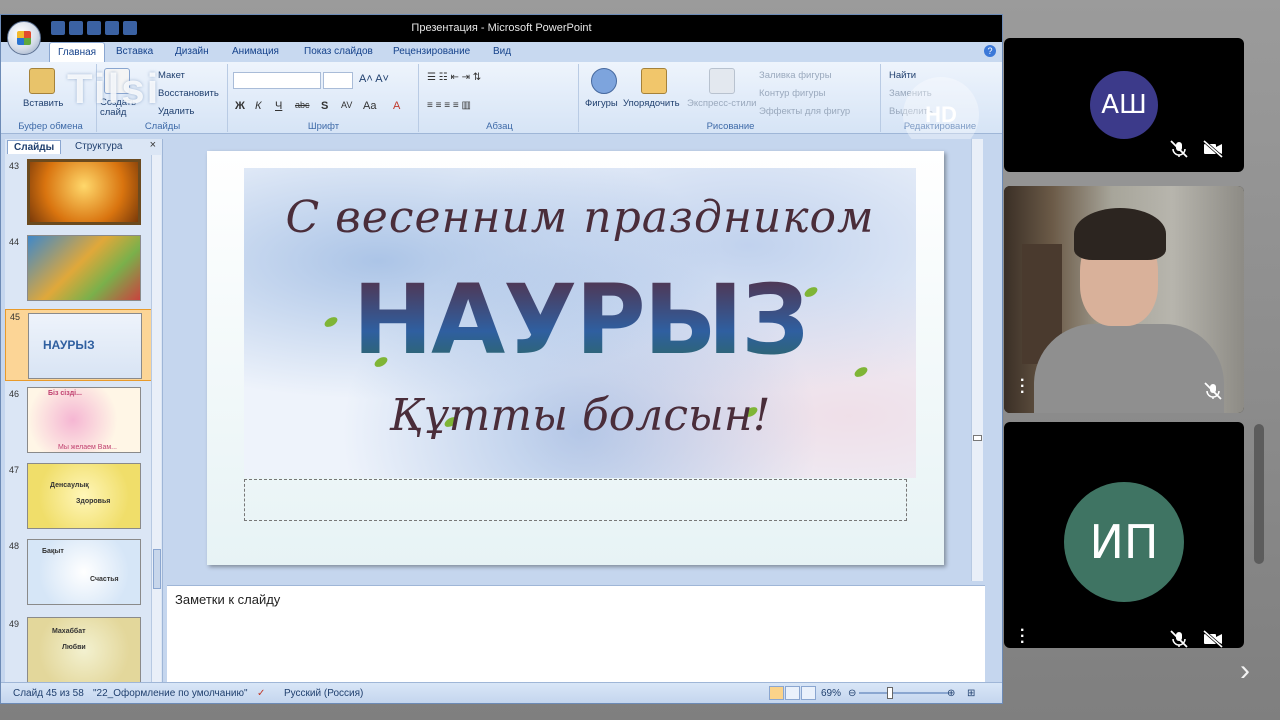 This screenshot has width=1280, height=720. What do you see at coordinates (84, 572) in the screenshot?
I see `thumb-image-happiness: Бақыт Счастья` at bounding box center [84, 572].